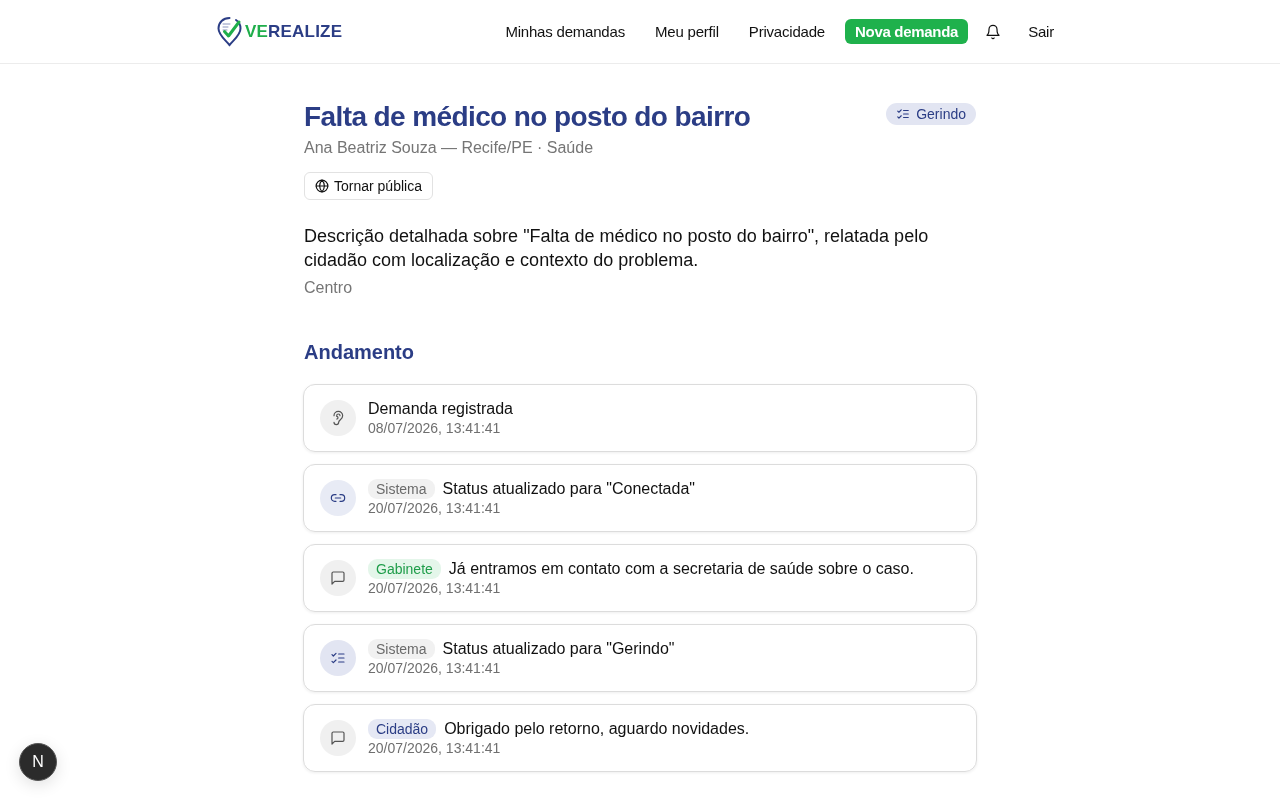 The height and width of the screenshot is (800, 1280). I want to click on author-tag: Cidadão, so click(402, 729).